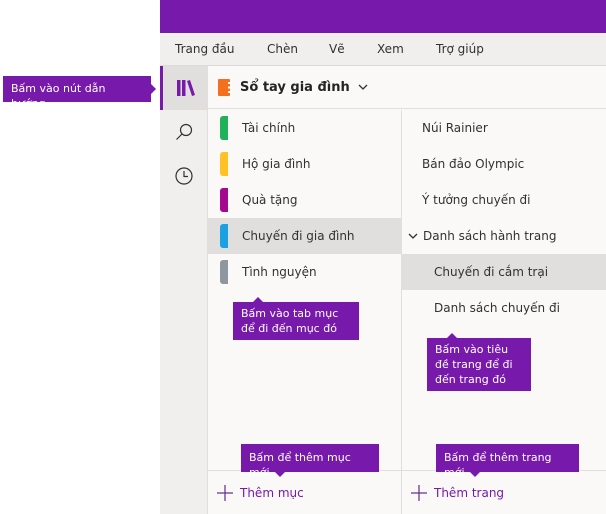  I want to click on search-icon, so click(184, 131).